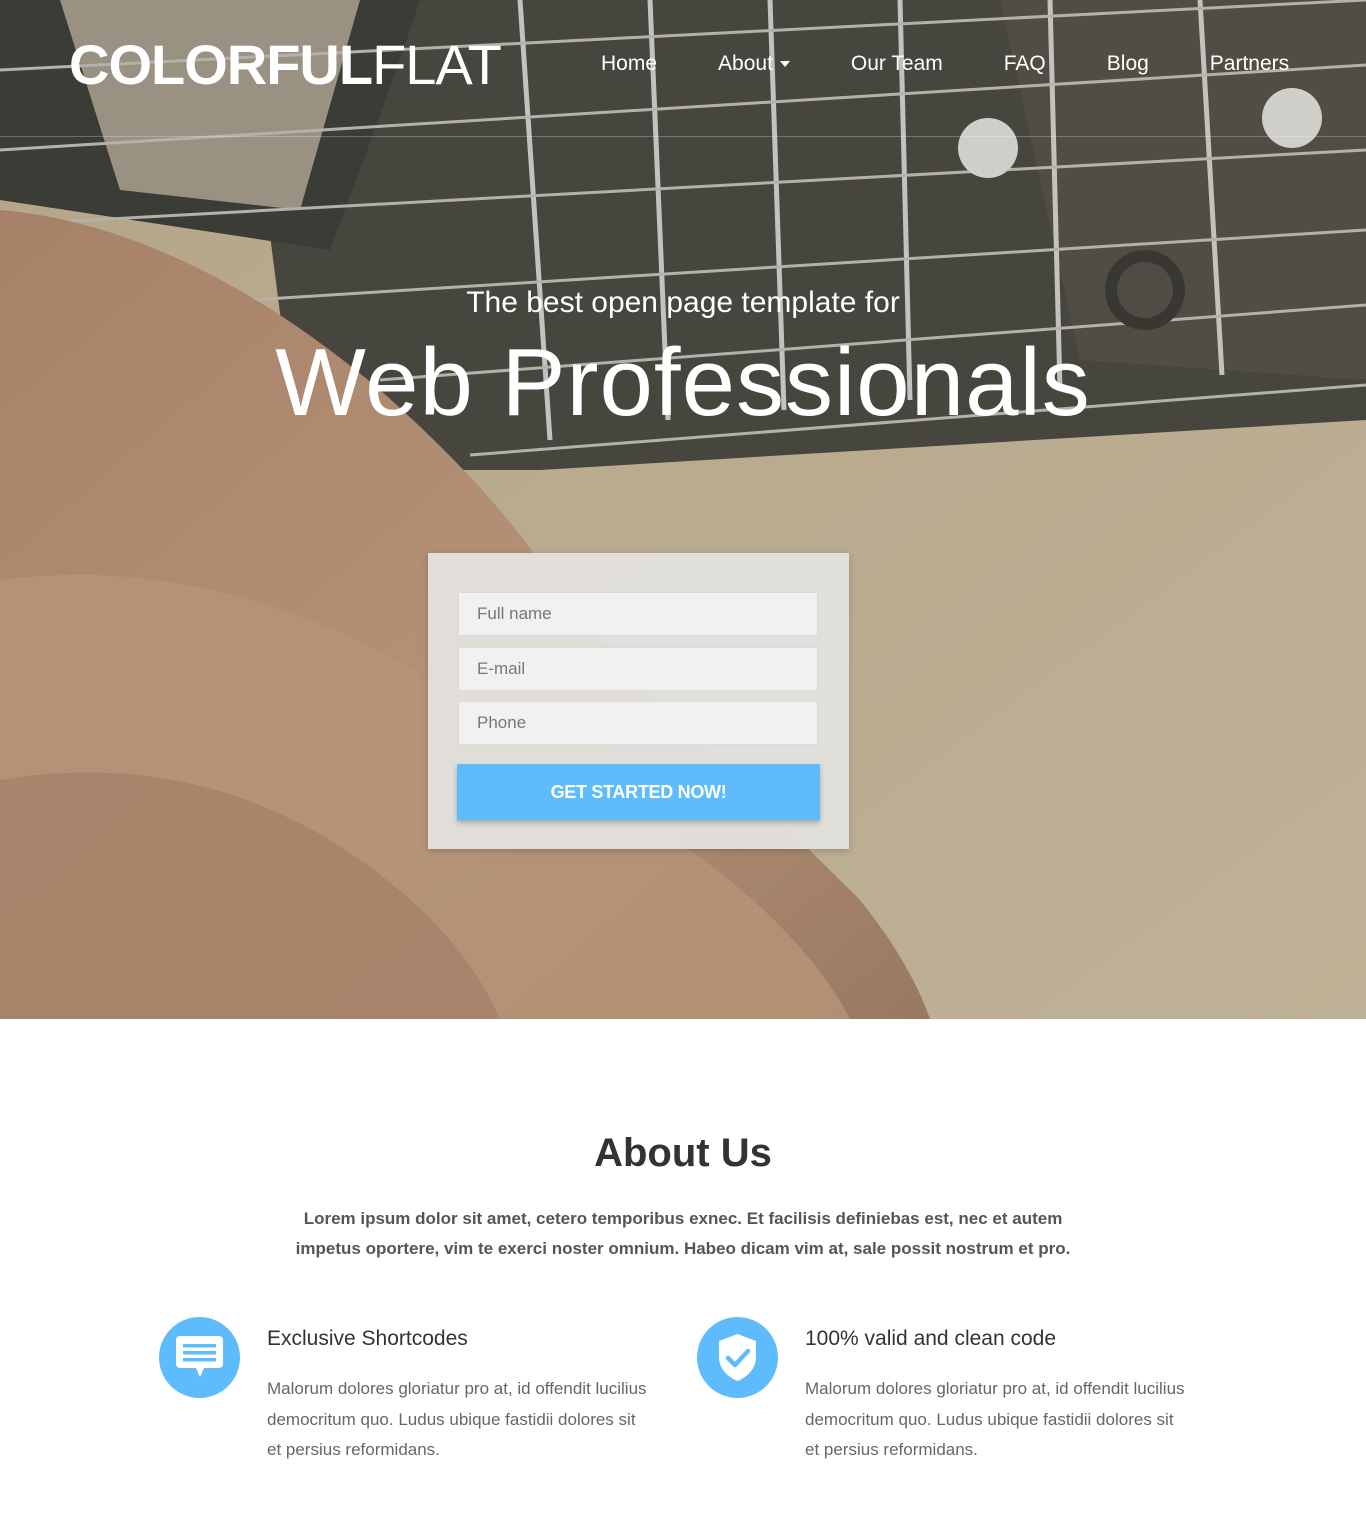 Image resolution: width=1366 pixels, height=1513 pixels. Describe the element at coordinates (897, 64) in the screenshot. I see `nav-item-our-team: Our Team` at that location.